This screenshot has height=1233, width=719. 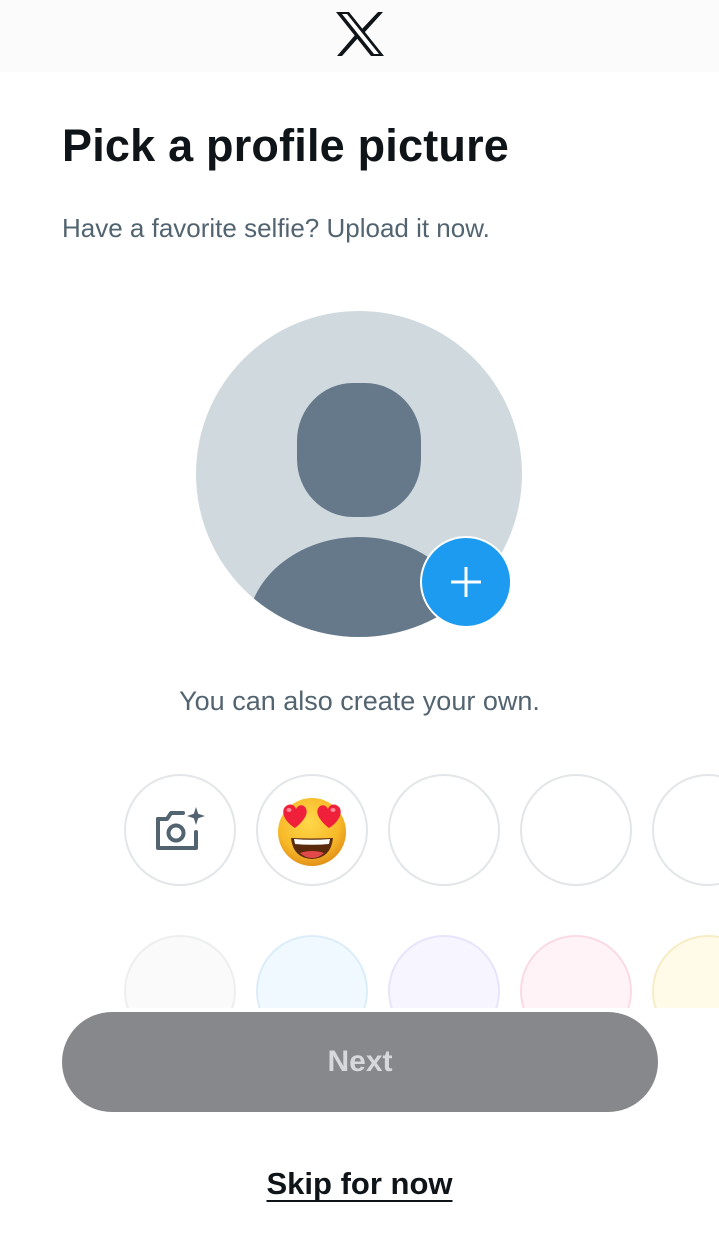 I want to click on create-own-text: You can also create your own., so click(x=359, y=701).